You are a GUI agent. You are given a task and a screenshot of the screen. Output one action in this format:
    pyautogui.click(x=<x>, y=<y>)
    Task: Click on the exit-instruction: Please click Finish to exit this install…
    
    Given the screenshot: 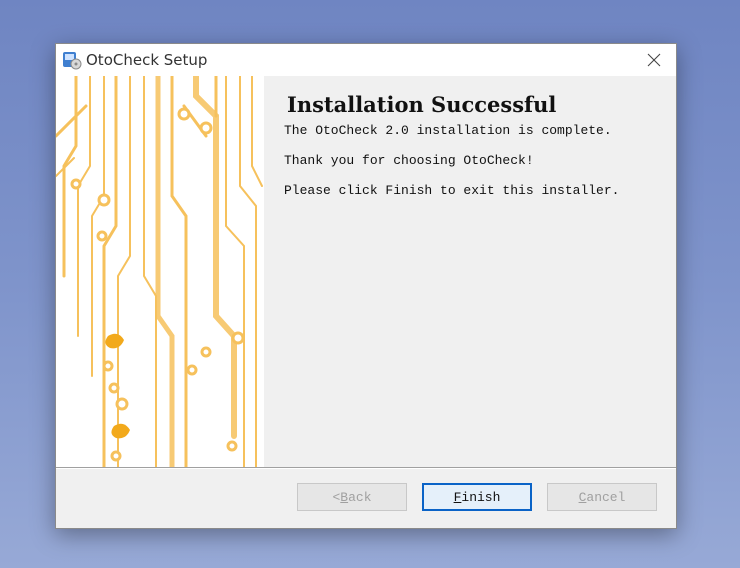 What is the action you would take?
    pyautogui.click(x=452, y=190)
    